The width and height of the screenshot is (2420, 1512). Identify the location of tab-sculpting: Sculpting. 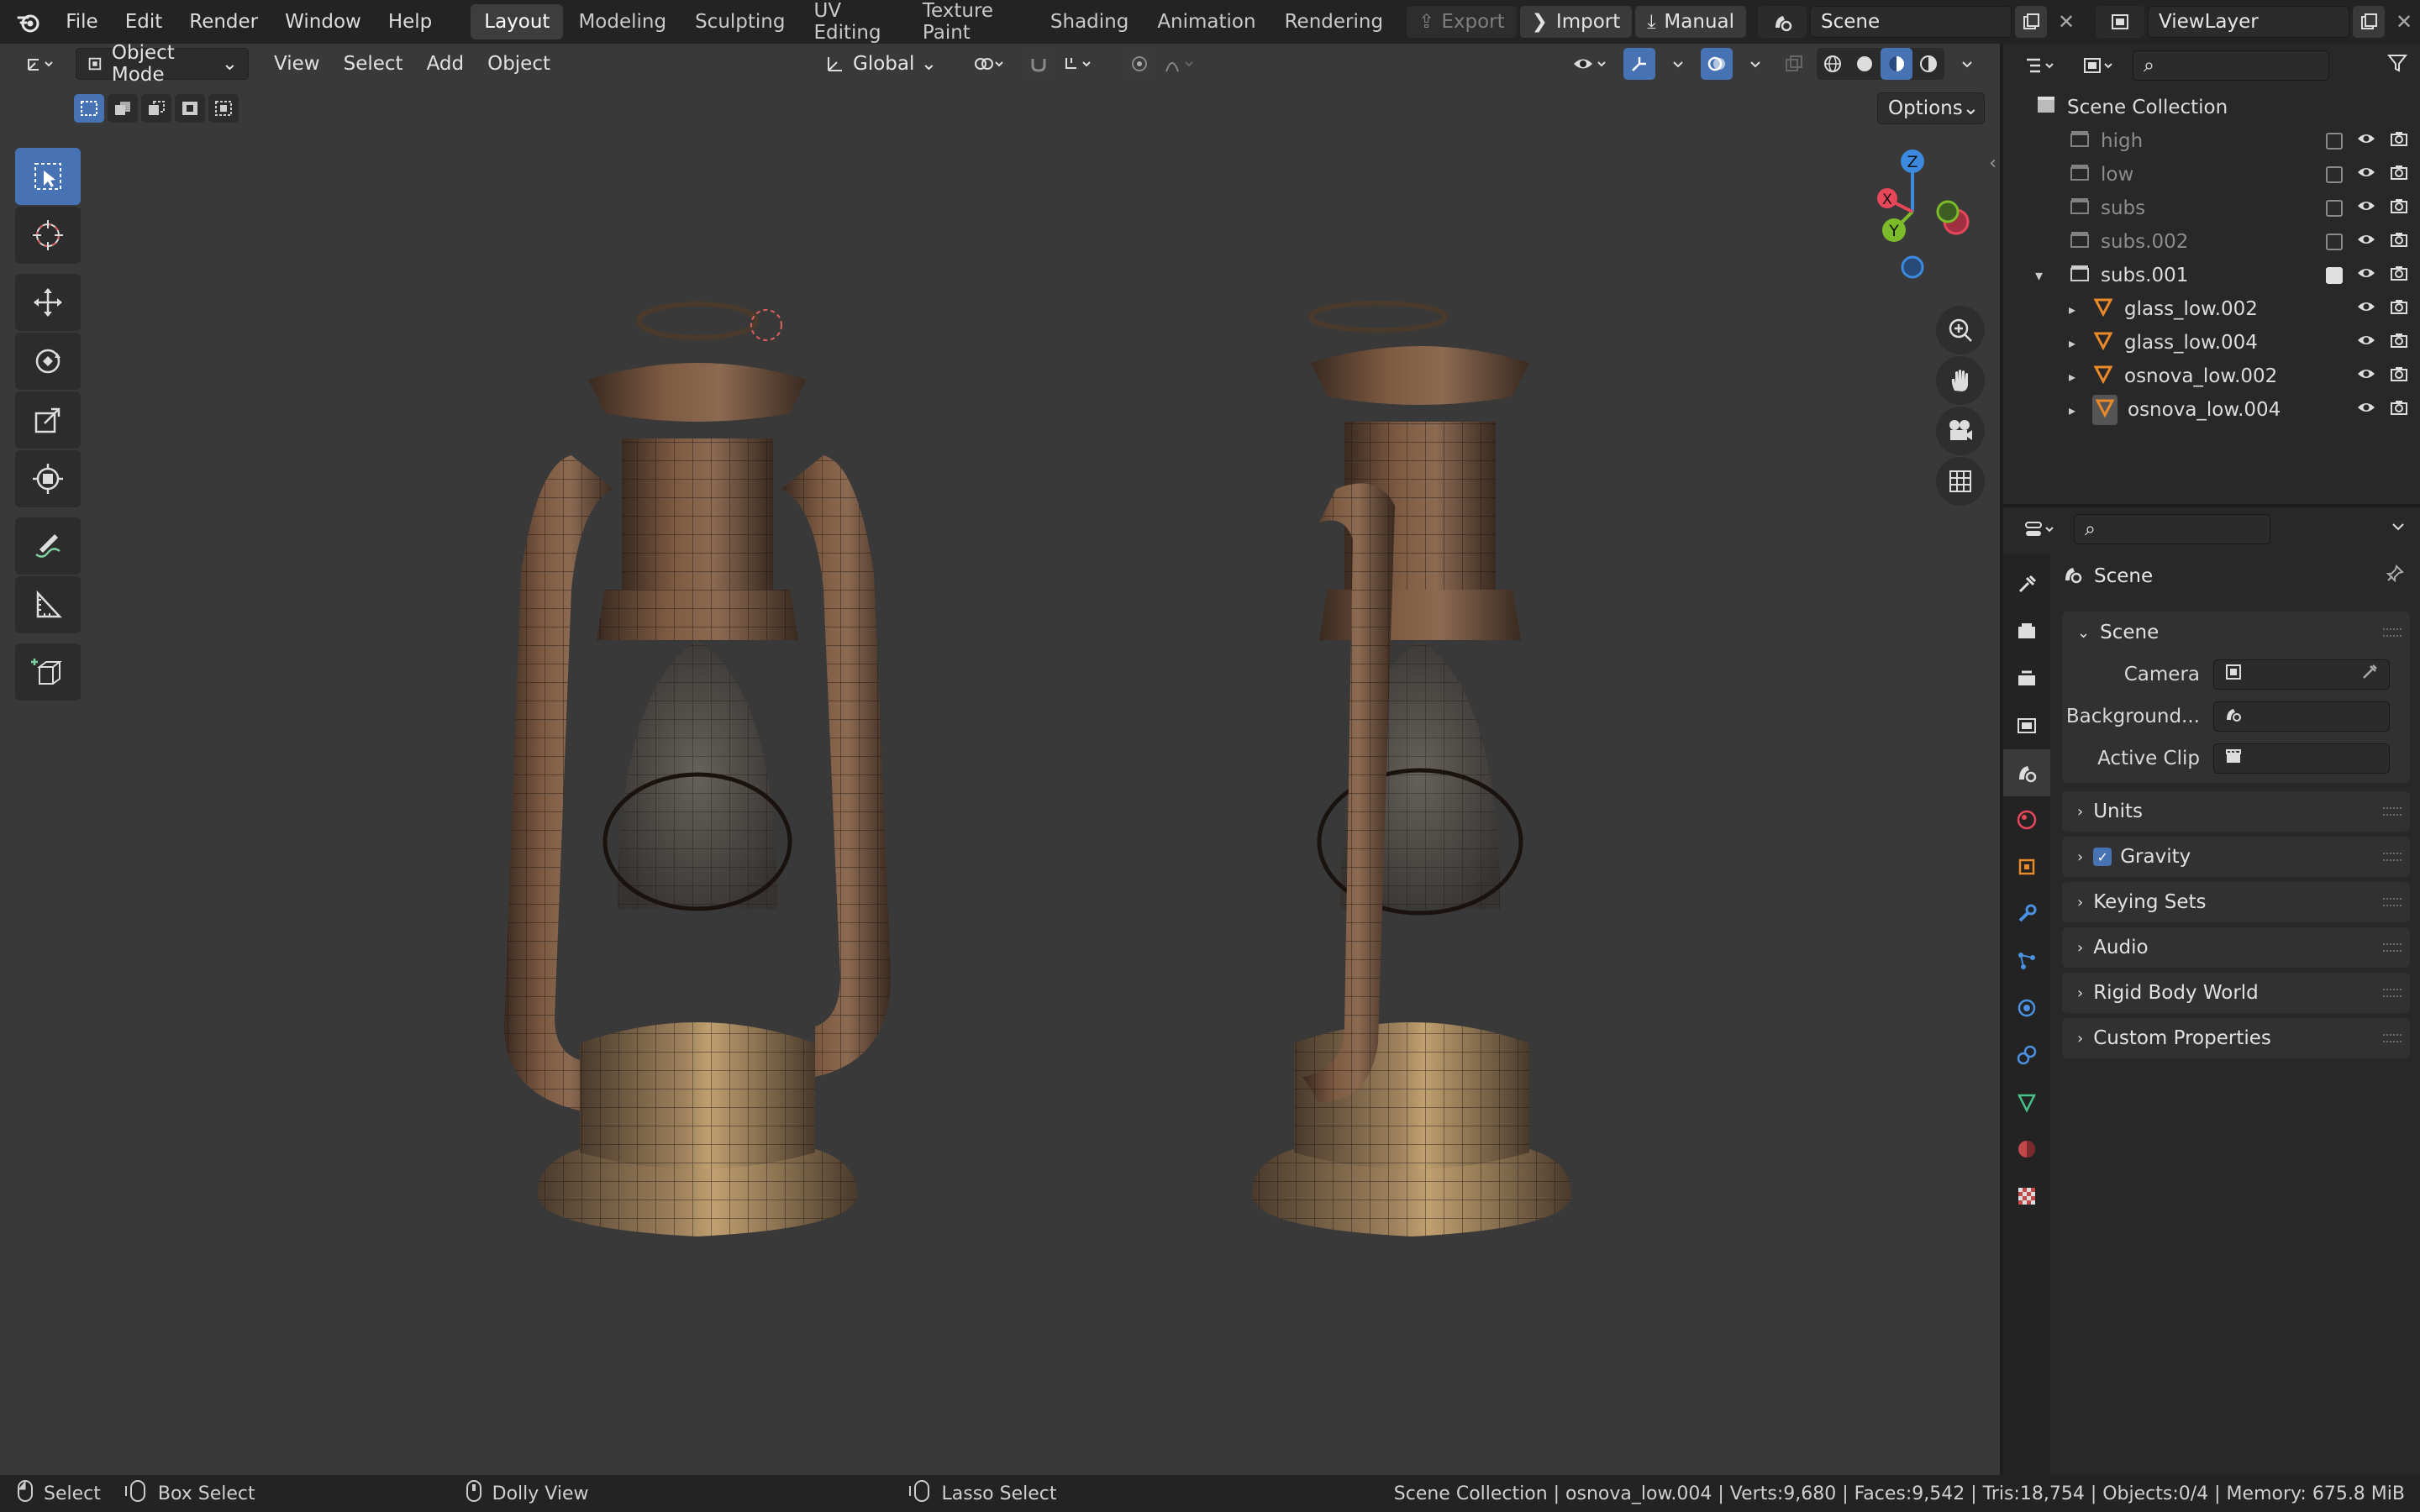
(739, 21).